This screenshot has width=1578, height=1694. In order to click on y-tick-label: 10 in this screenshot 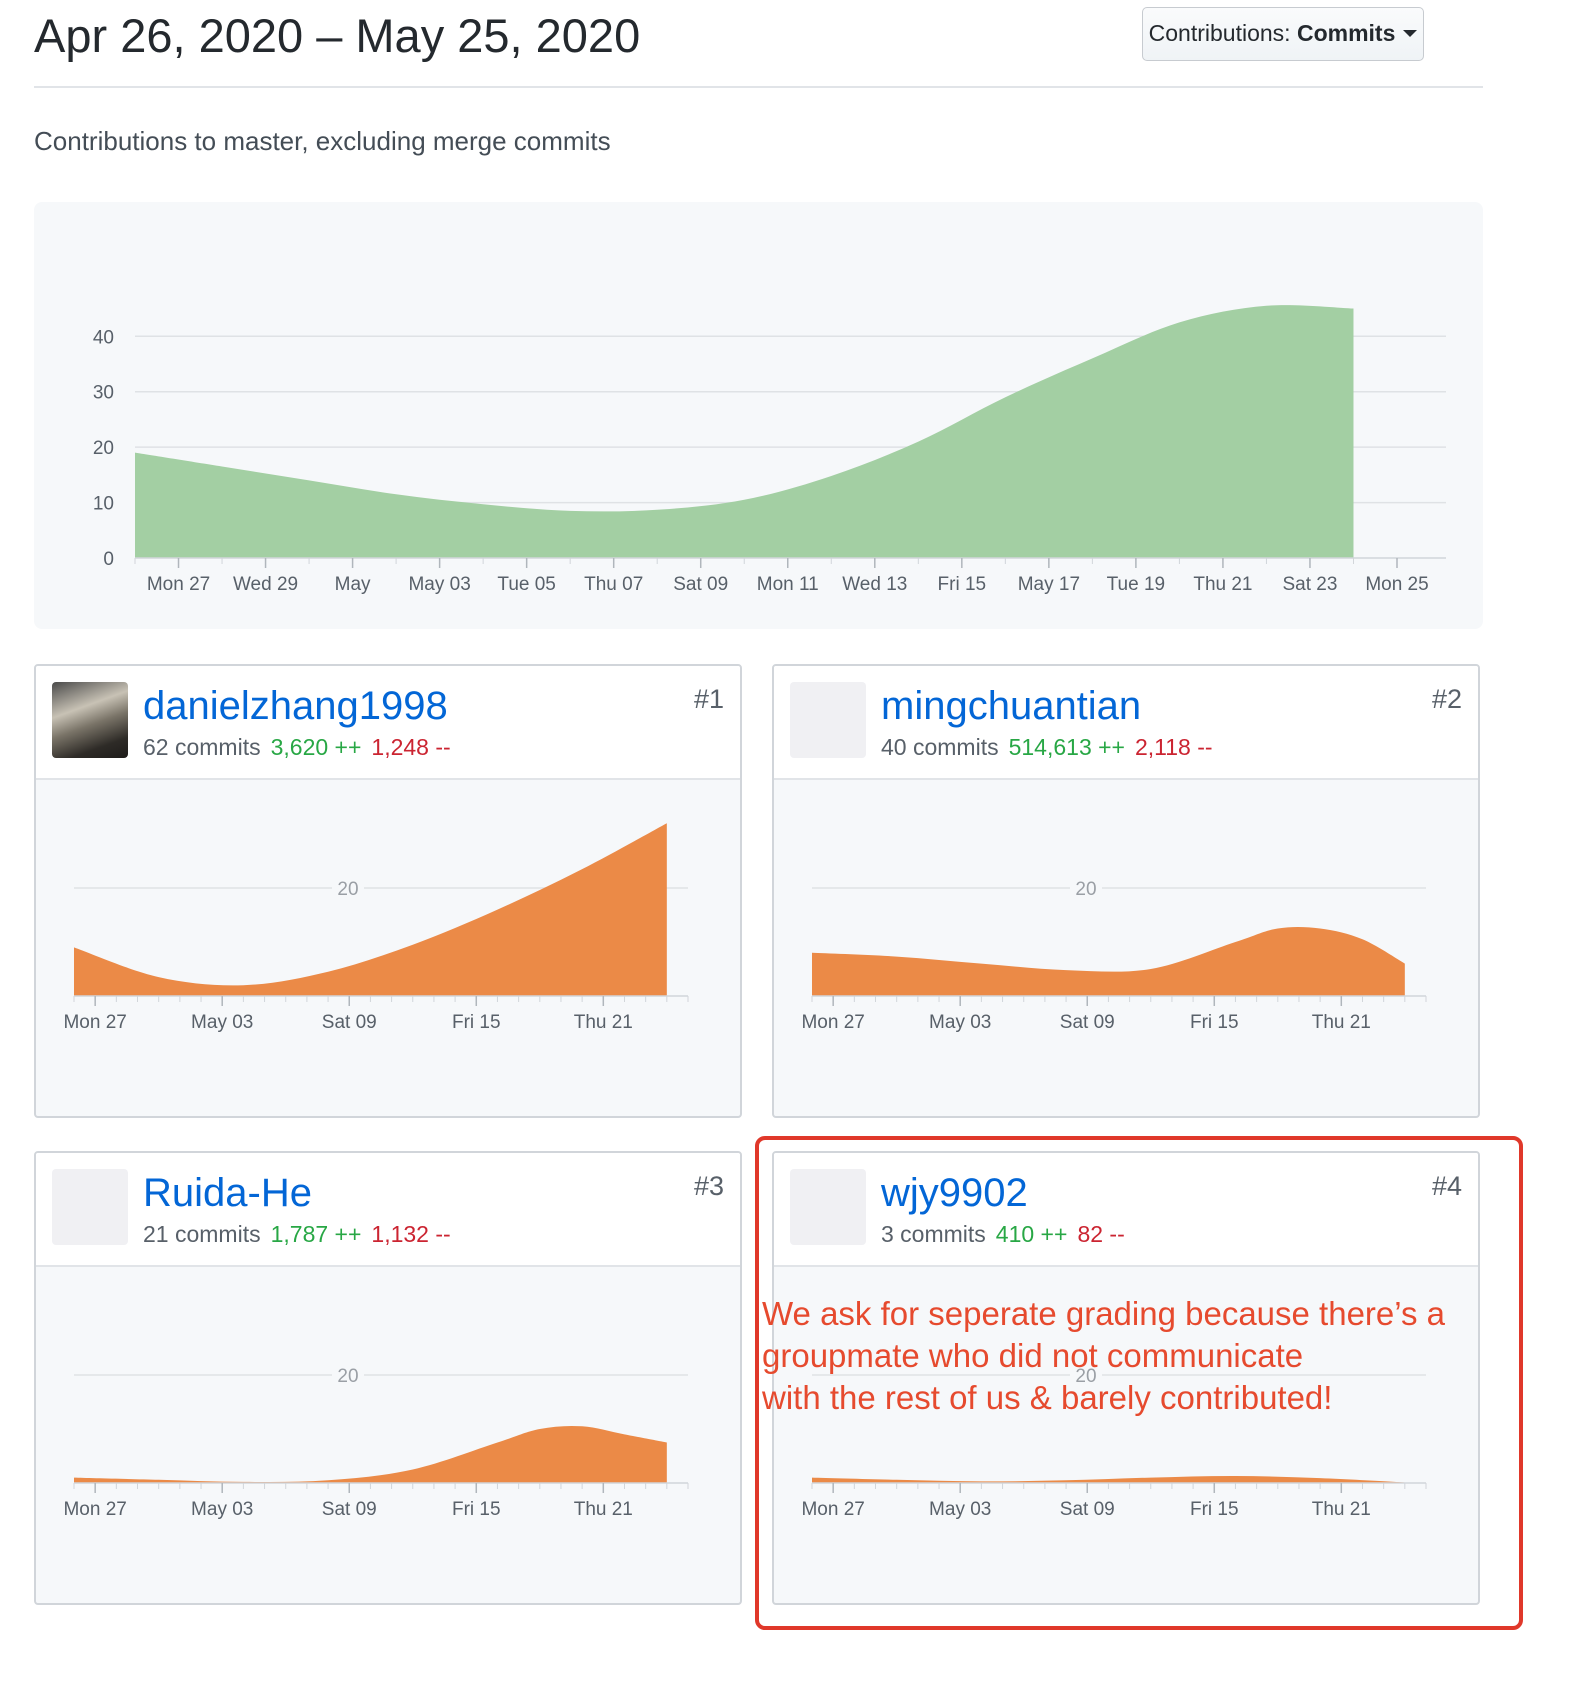, I will do `click(103, 504)`.